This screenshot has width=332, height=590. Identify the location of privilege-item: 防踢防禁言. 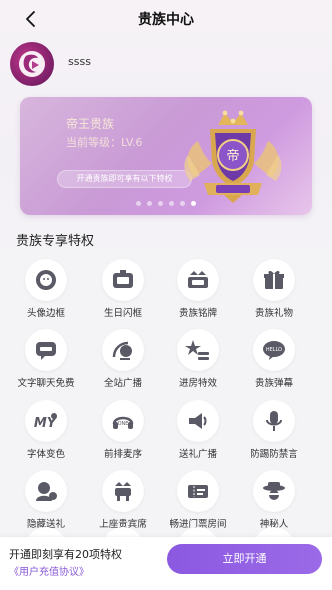
(274, 431).